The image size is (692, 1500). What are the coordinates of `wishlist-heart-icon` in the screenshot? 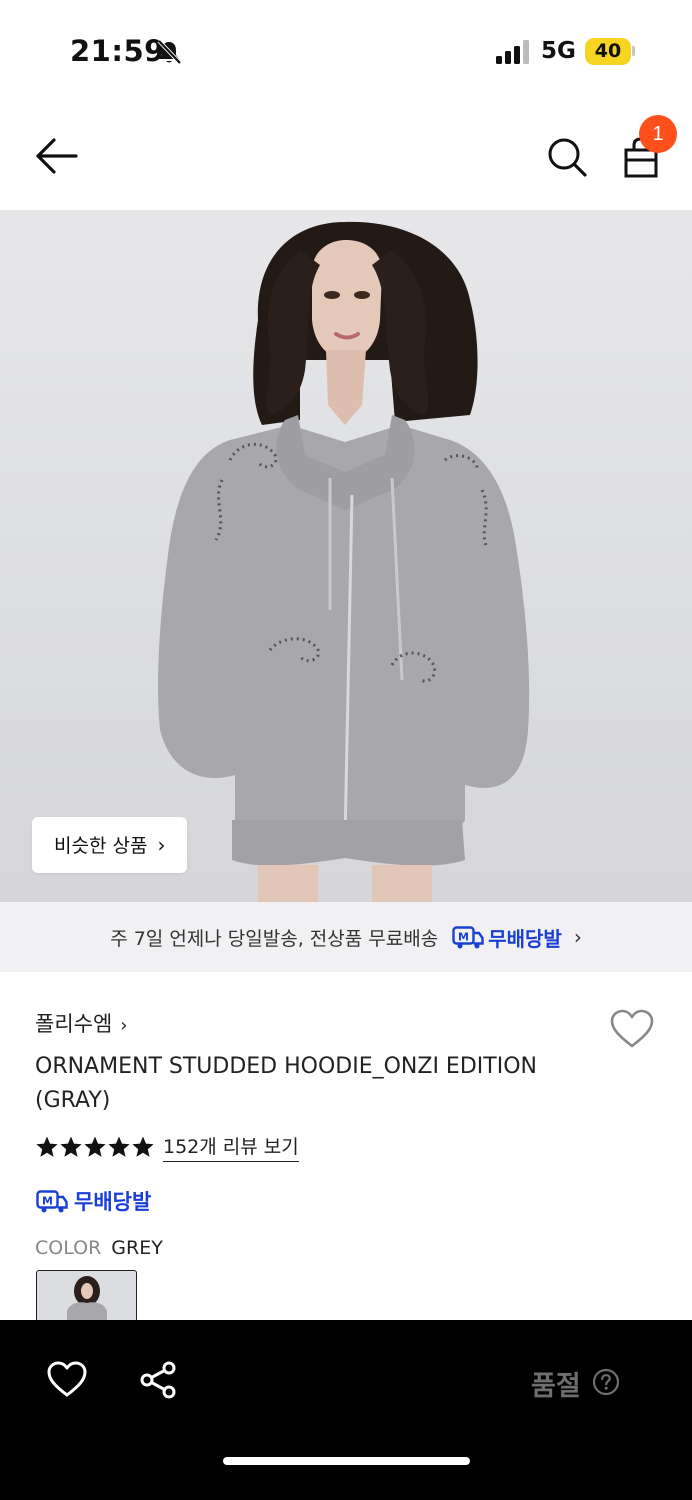 It's located at (632, 1029).